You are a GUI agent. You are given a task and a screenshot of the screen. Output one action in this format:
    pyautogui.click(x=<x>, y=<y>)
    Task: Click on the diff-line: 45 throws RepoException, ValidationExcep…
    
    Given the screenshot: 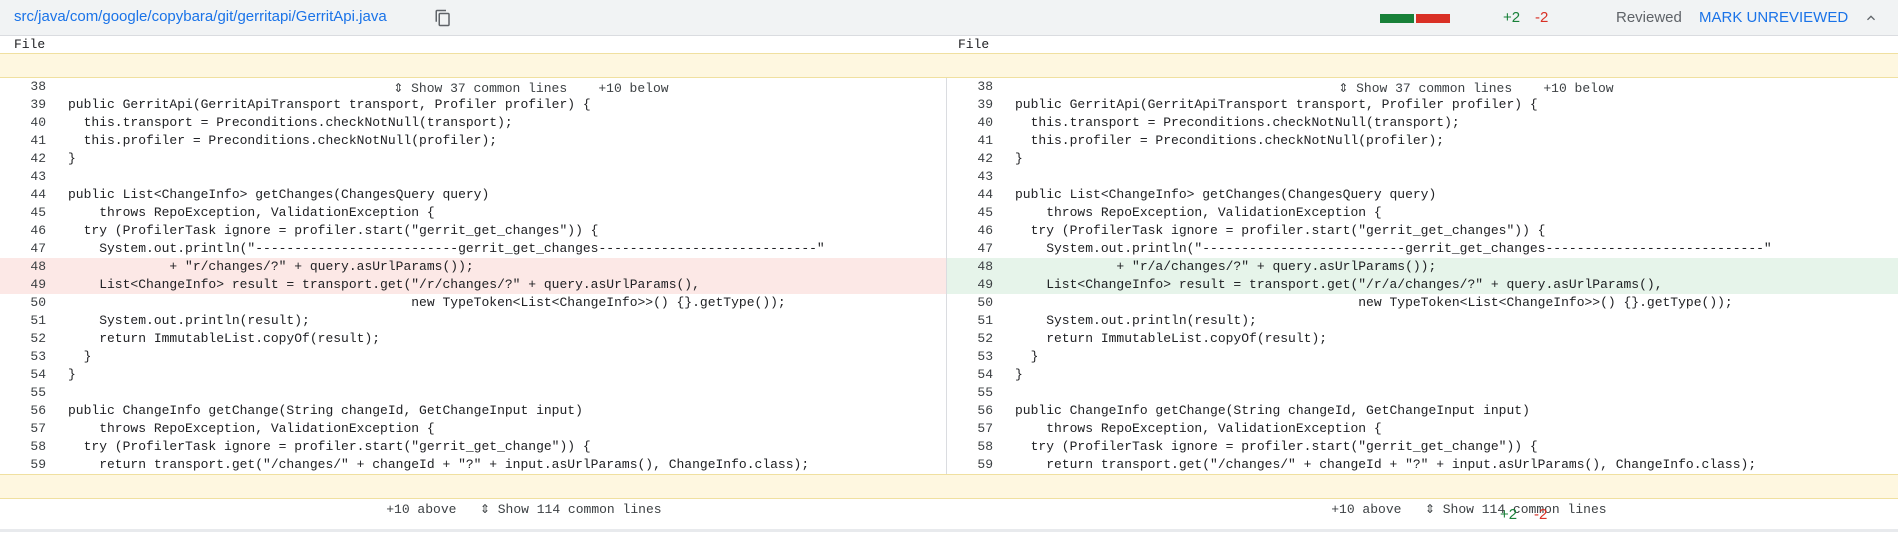 What is the action you would take?
    pyautogui.click(x=1422, y=213)
    